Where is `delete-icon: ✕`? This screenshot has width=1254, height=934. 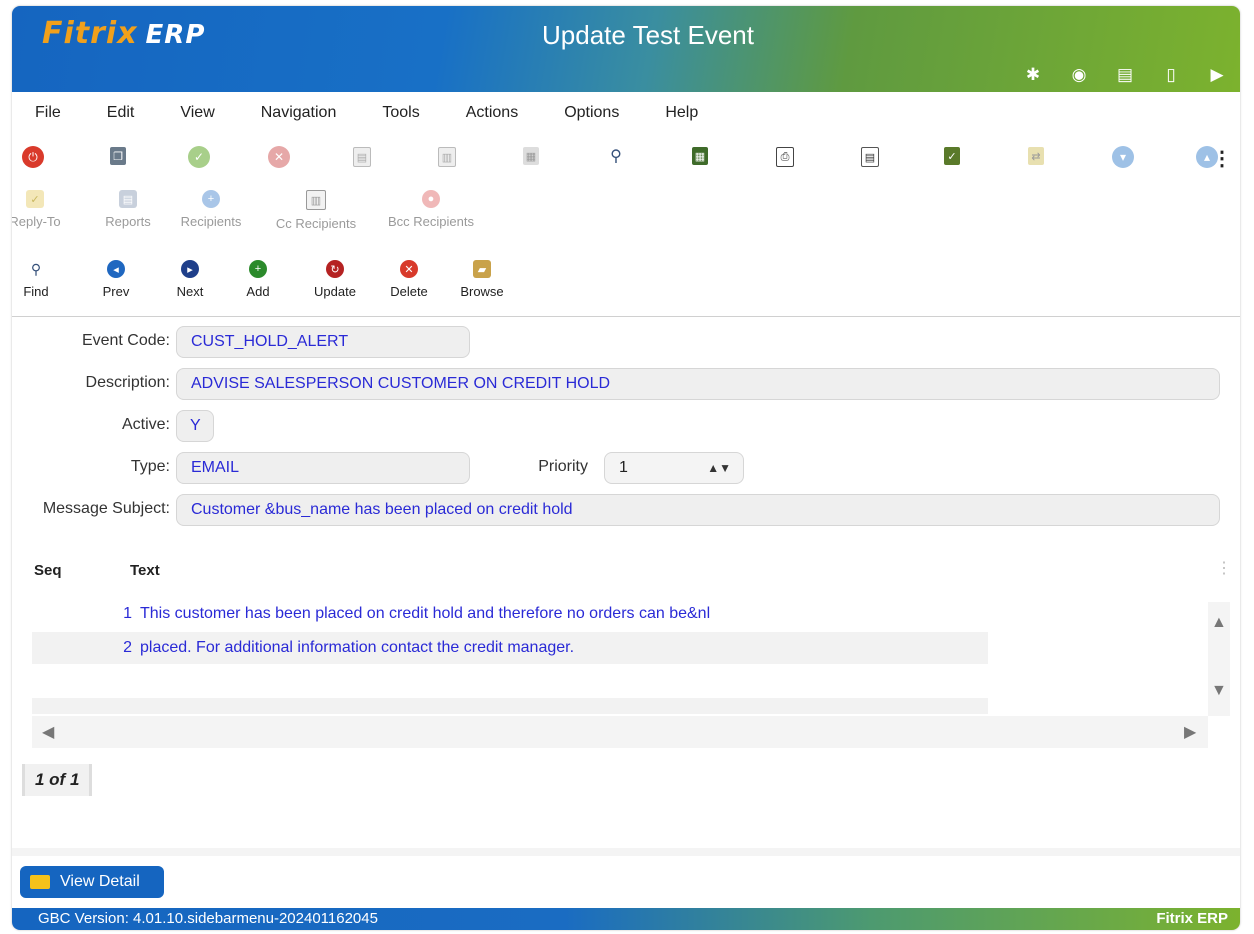 delete-icon: ✕ is located at coordinates (409, 269).